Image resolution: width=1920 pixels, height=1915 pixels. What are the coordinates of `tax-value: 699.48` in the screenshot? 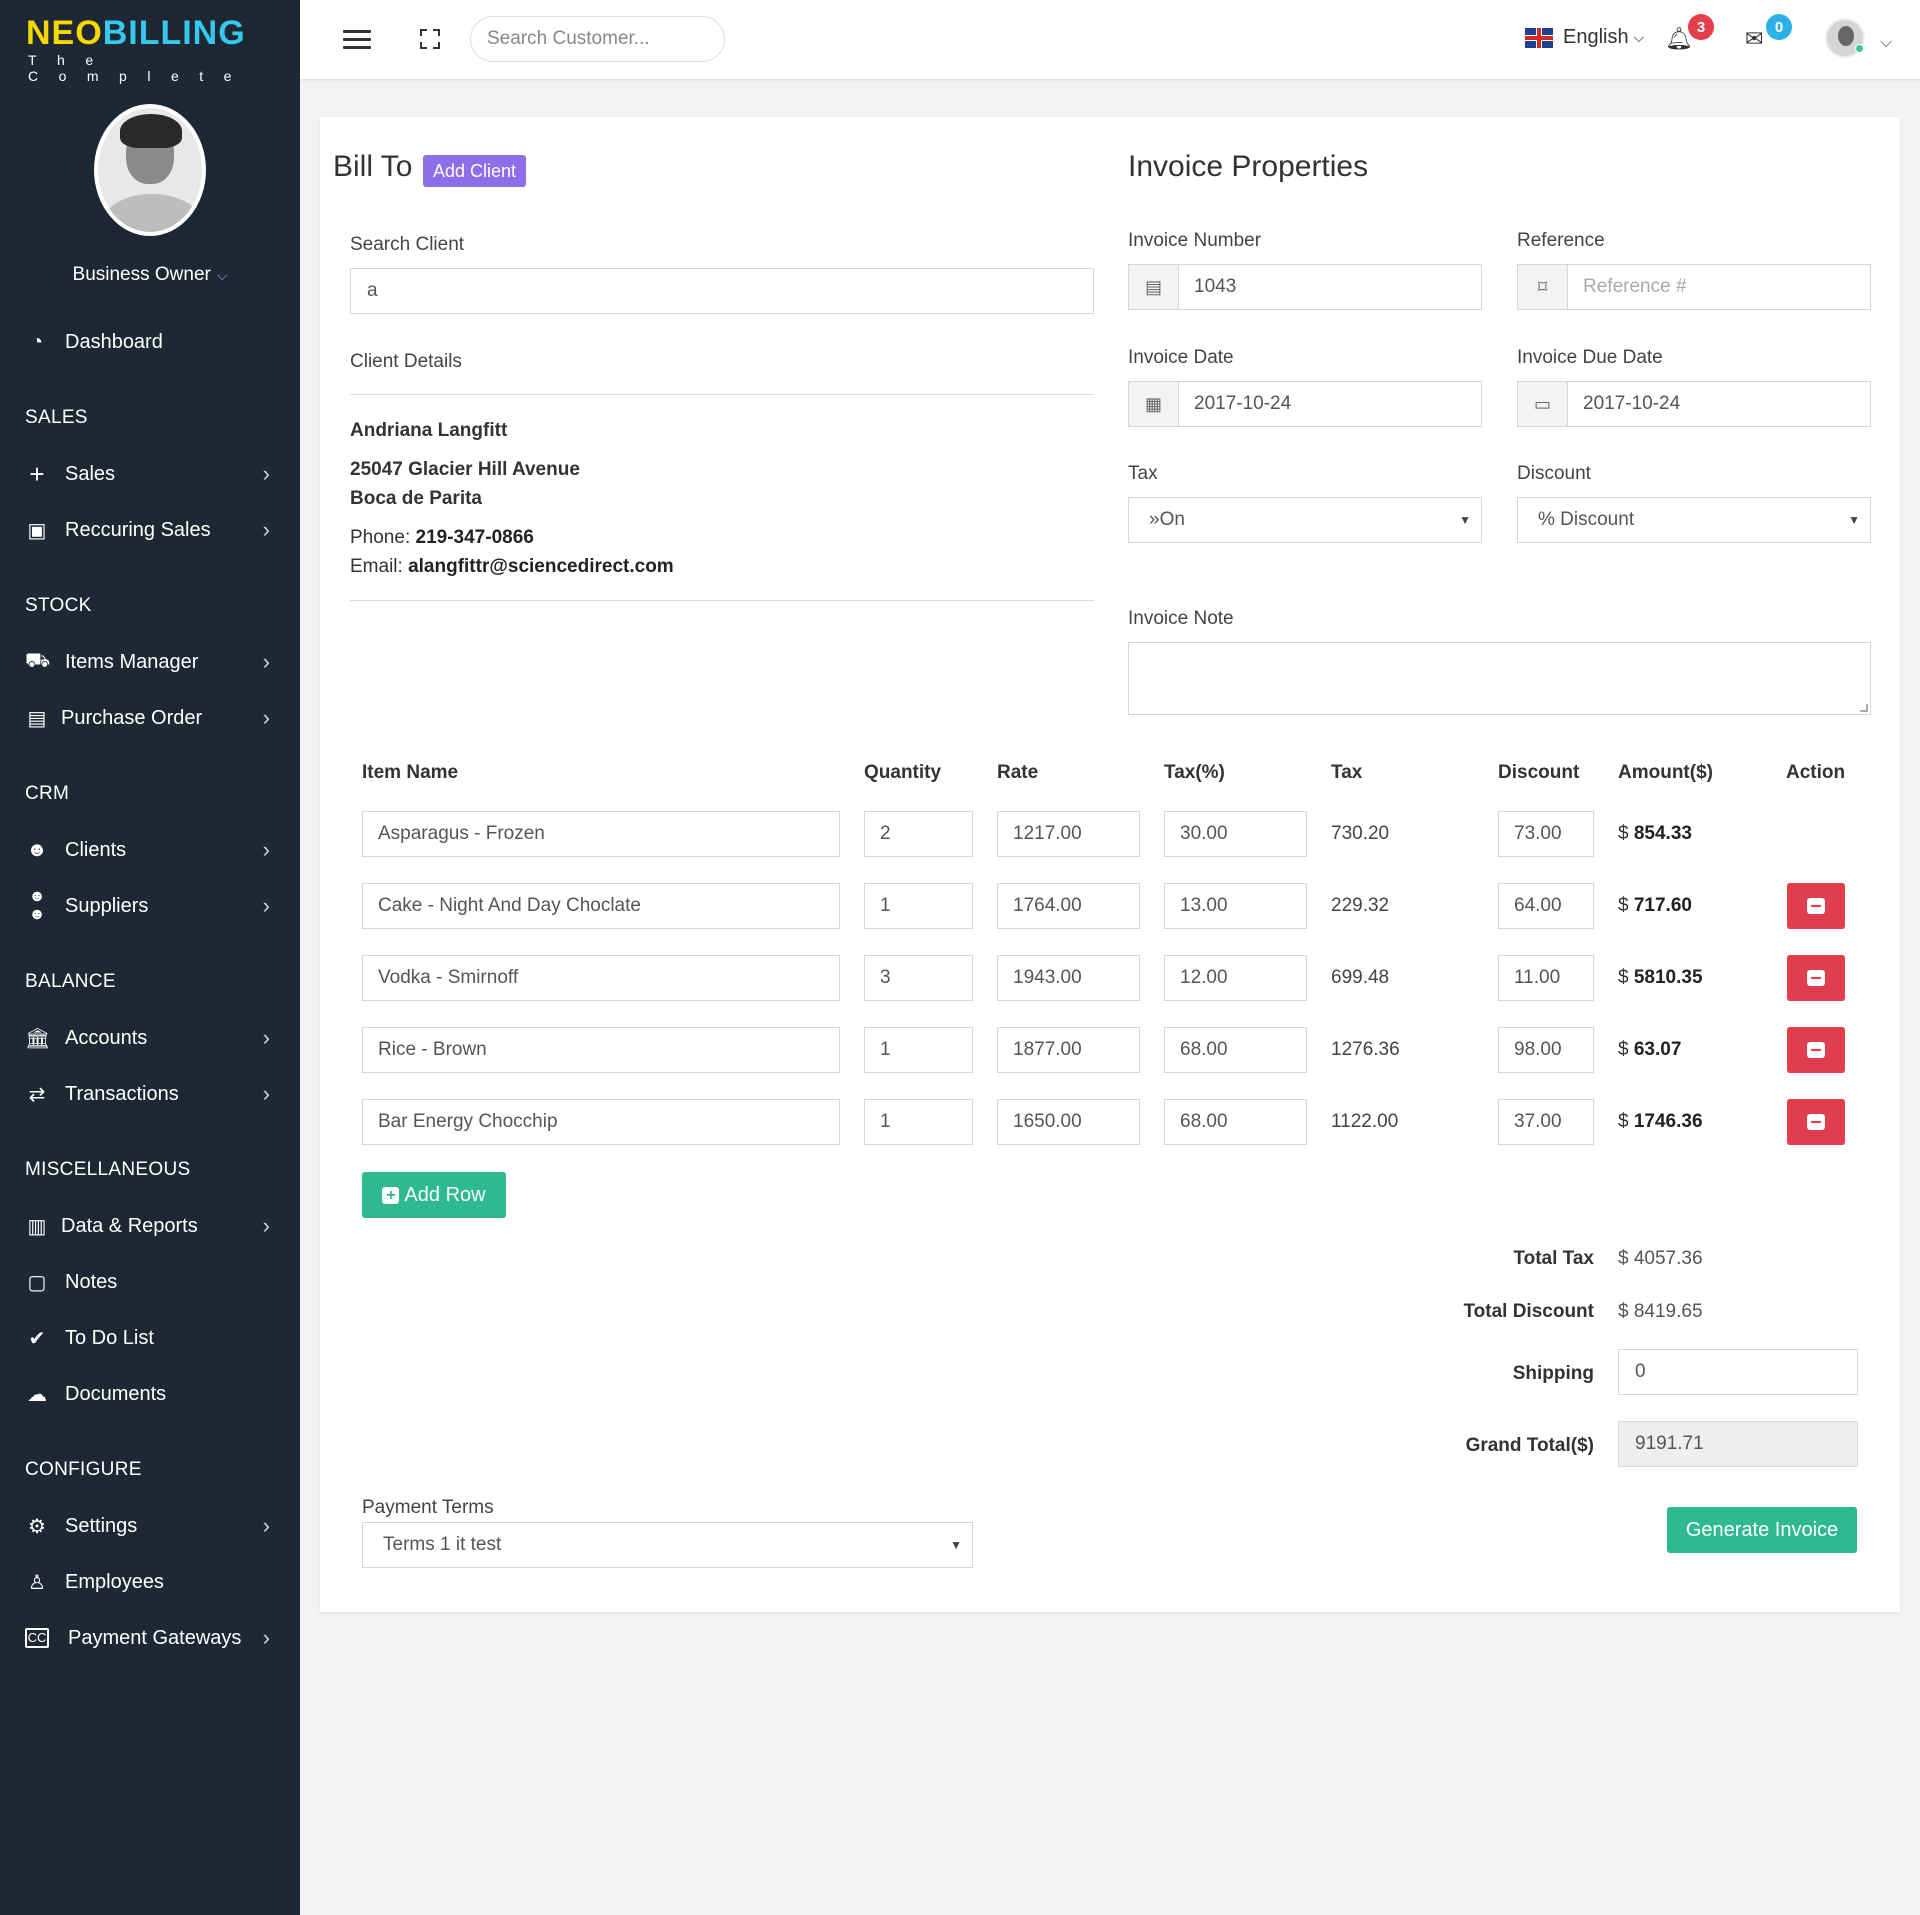 It's located at (1360, 977).